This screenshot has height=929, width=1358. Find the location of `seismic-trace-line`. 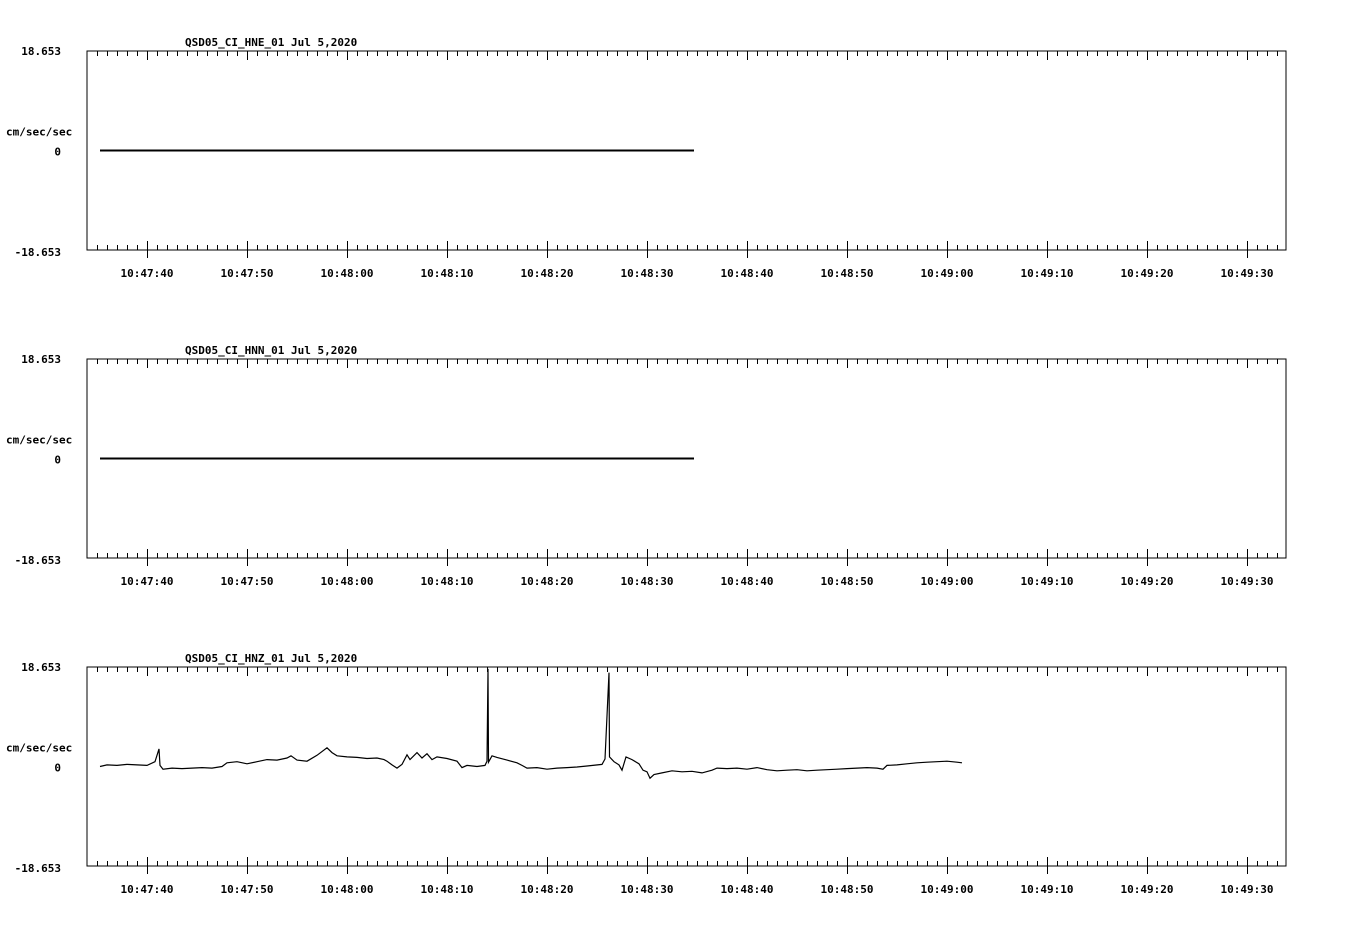

seismic-trace-line is located at coordinates (531, 724).